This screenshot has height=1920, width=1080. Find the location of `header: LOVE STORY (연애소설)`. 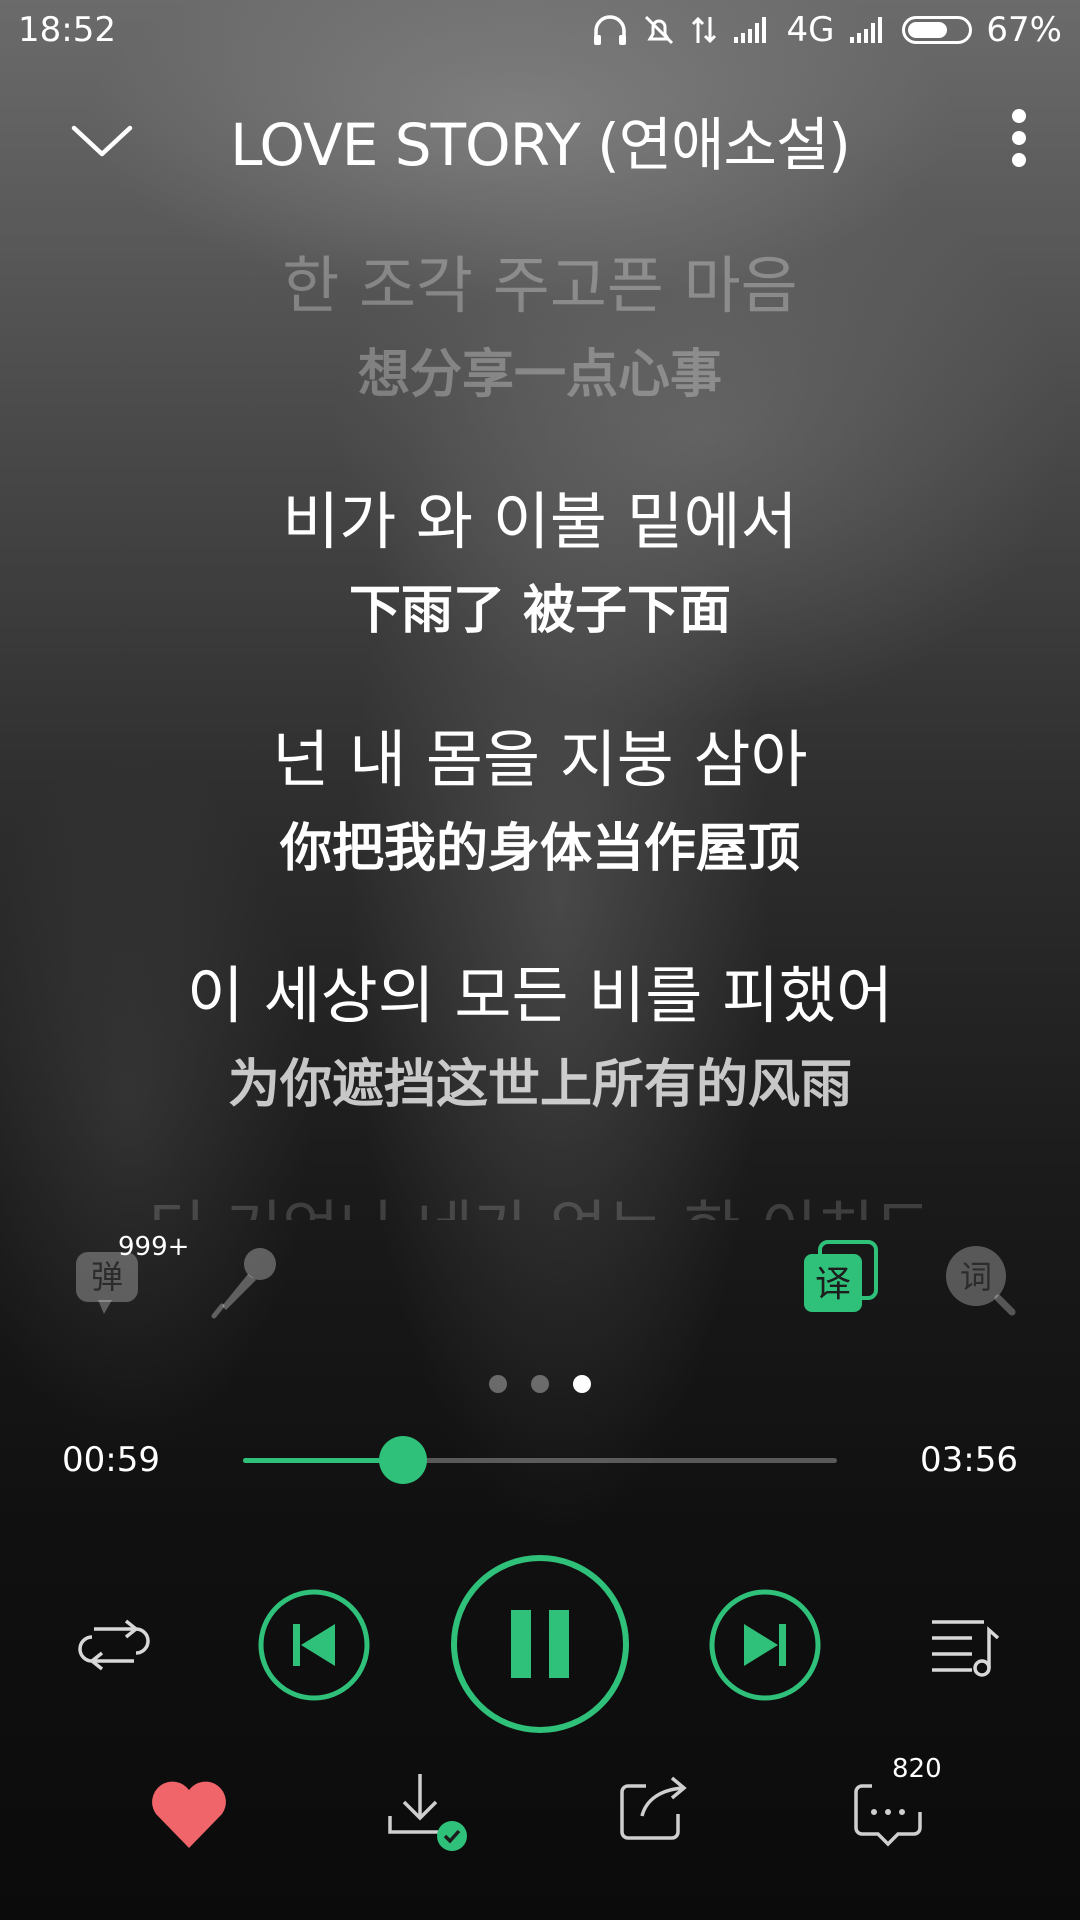

header: LOVE STORY (연애소설) is located at coordinates (540, 140).